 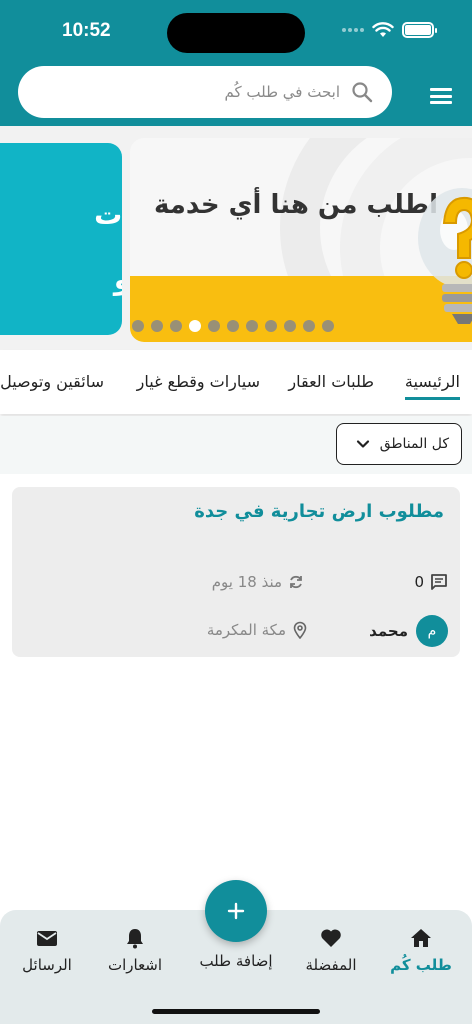 What do you see at coordinates (135, 950) in the screenshot?
I see `nav-notifications: اشعارات` at bounding box center [135, 950].